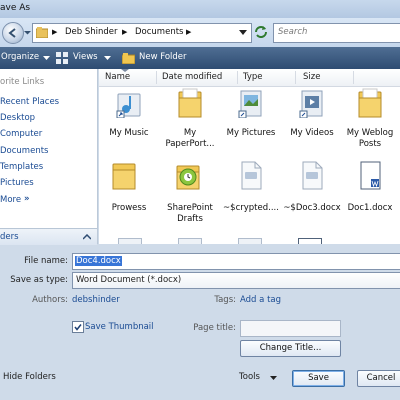 Image resolution: width=400 pixels, height=400 pixels. I want to click on page-title-field, so click(290, 328).